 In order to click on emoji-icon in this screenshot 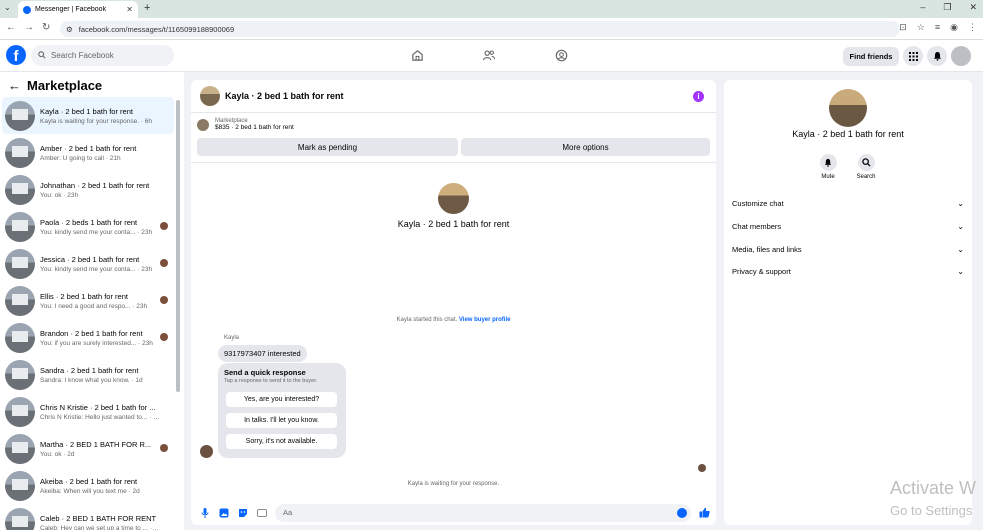, I will do `click(682, 512)`.